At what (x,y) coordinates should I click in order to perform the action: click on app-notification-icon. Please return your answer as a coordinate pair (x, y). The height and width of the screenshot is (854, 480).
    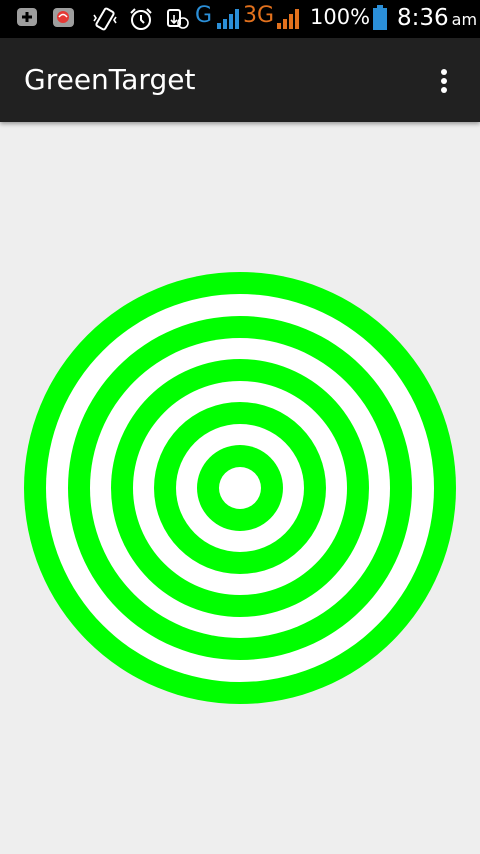
    Looking at the image, I should click on (63, 17).